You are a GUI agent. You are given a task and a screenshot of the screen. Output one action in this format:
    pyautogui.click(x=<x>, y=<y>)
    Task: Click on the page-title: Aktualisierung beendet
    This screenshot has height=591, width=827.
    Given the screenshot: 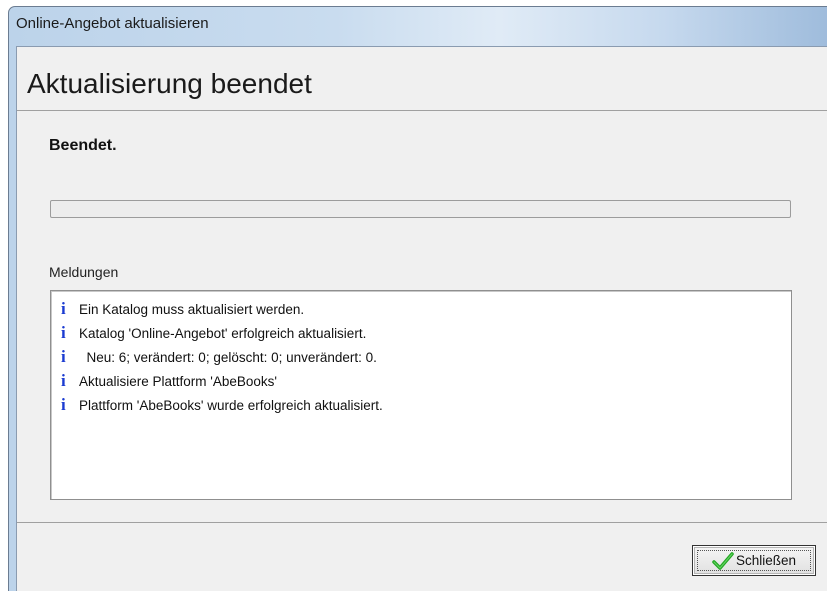 What is the action you would take?
    pyautogui.click(x=169, y=83)
    